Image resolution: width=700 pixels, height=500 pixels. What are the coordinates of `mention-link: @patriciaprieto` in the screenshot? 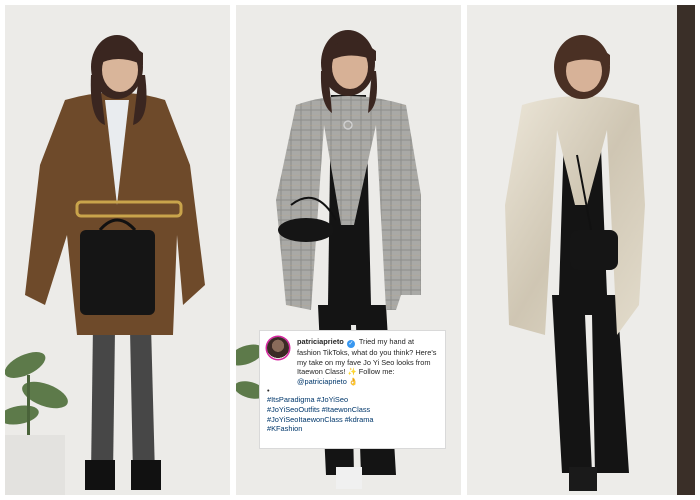 It's located at (322, 381).